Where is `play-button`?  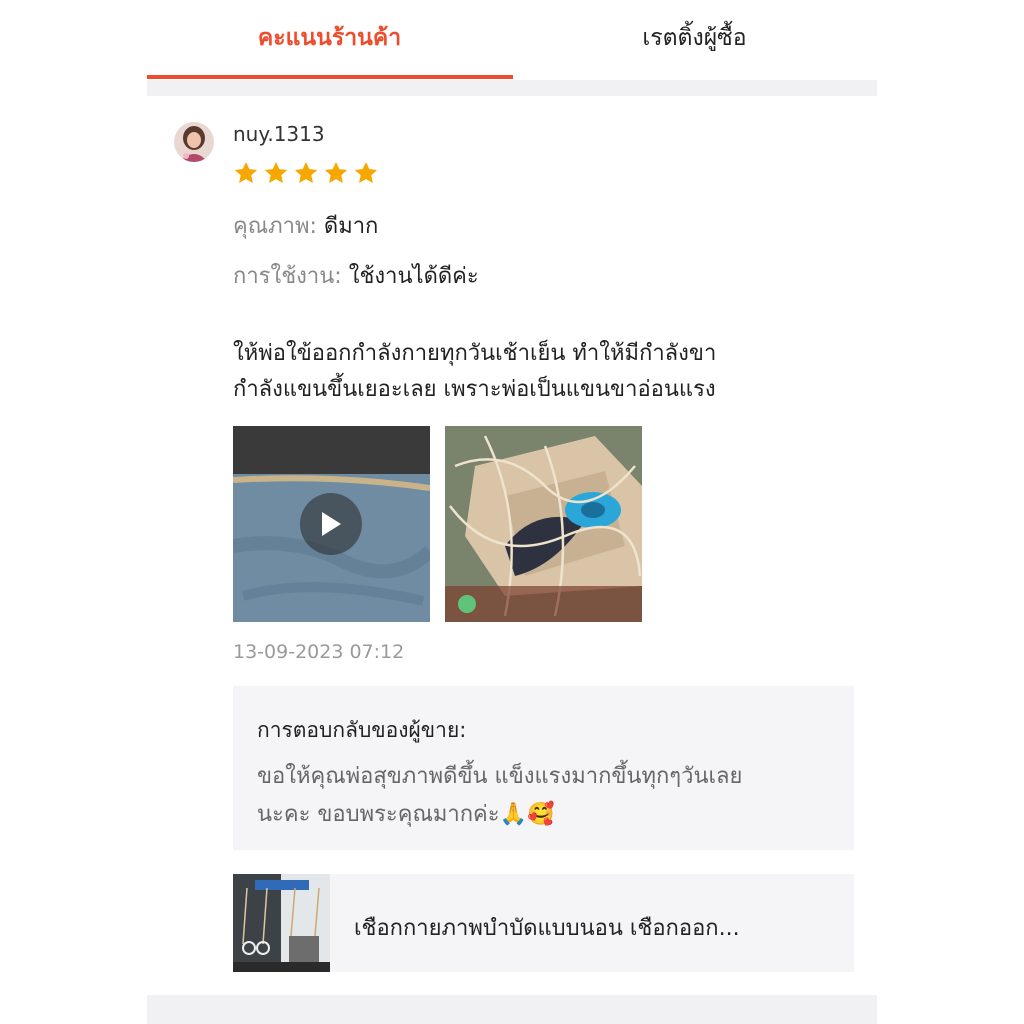 play-button is located at coordinates (331, 524).